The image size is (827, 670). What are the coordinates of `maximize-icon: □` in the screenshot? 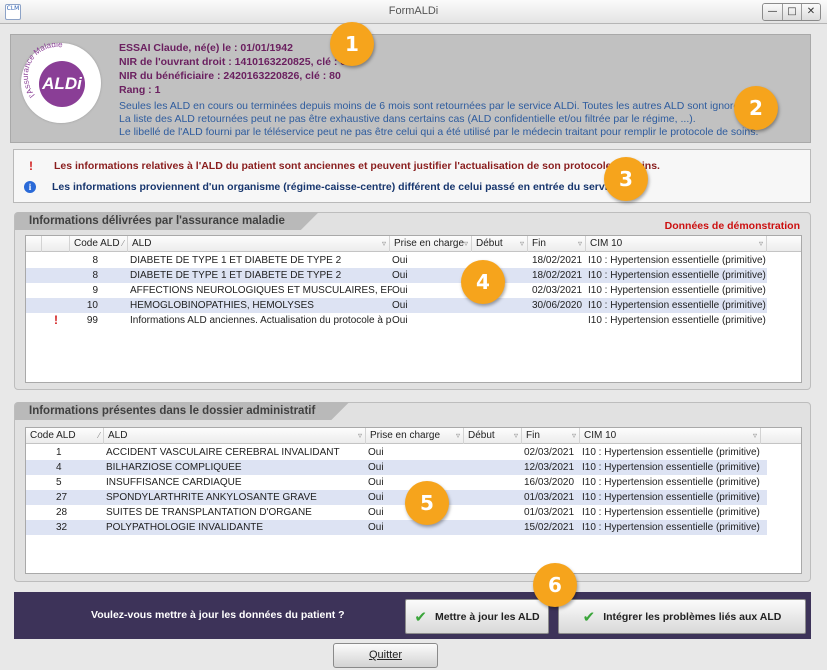 It's located at (791, 12).